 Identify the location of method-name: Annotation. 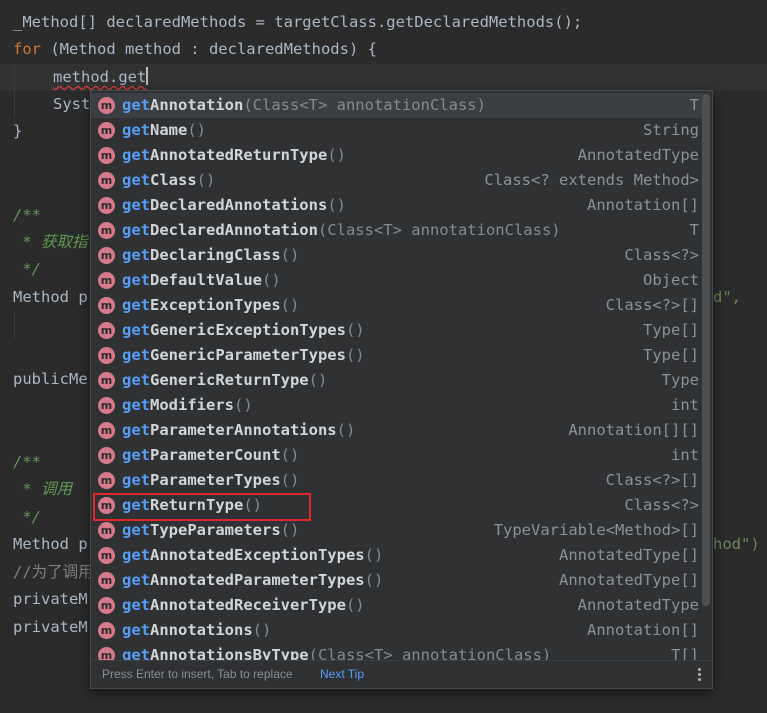
(197, 105).